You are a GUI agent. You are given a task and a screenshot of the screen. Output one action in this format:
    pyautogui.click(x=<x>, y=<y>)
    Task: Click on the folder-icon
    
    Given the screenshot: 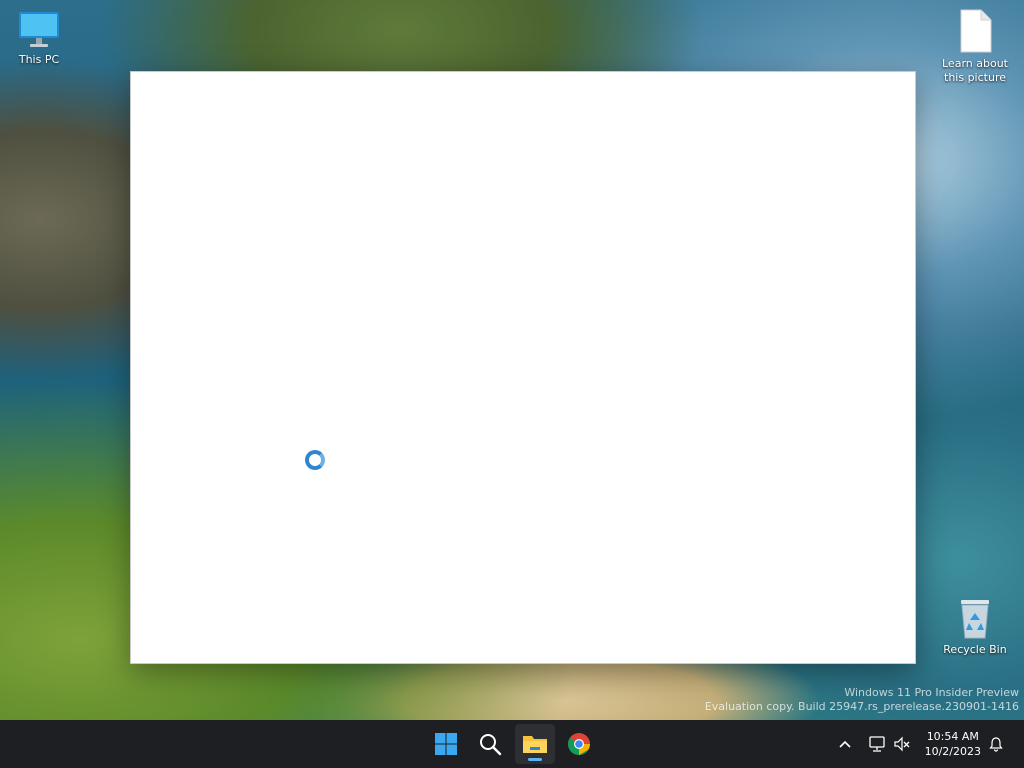 What is the action you would take?
    pyautogui.click(x=535, y=744)
    